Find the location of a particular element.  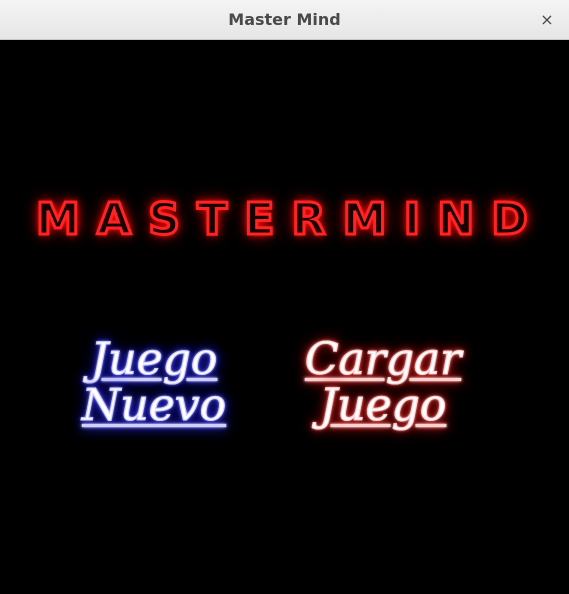

logo-letter: N is located at coordinates (456, 220).